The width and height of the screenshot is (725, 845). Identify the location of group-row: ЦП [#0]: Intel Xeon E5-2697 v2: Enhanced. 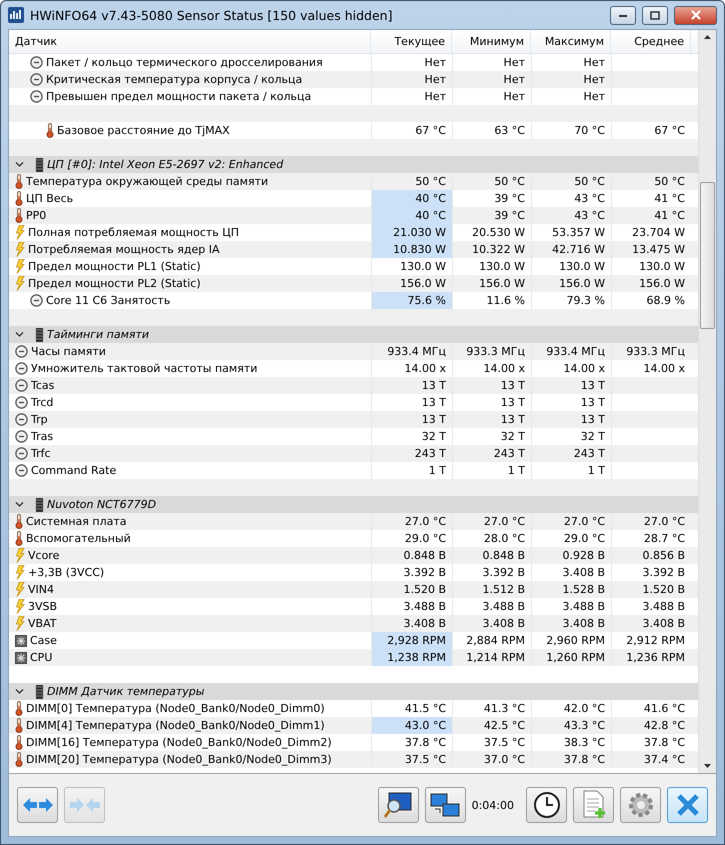
(353, 164).